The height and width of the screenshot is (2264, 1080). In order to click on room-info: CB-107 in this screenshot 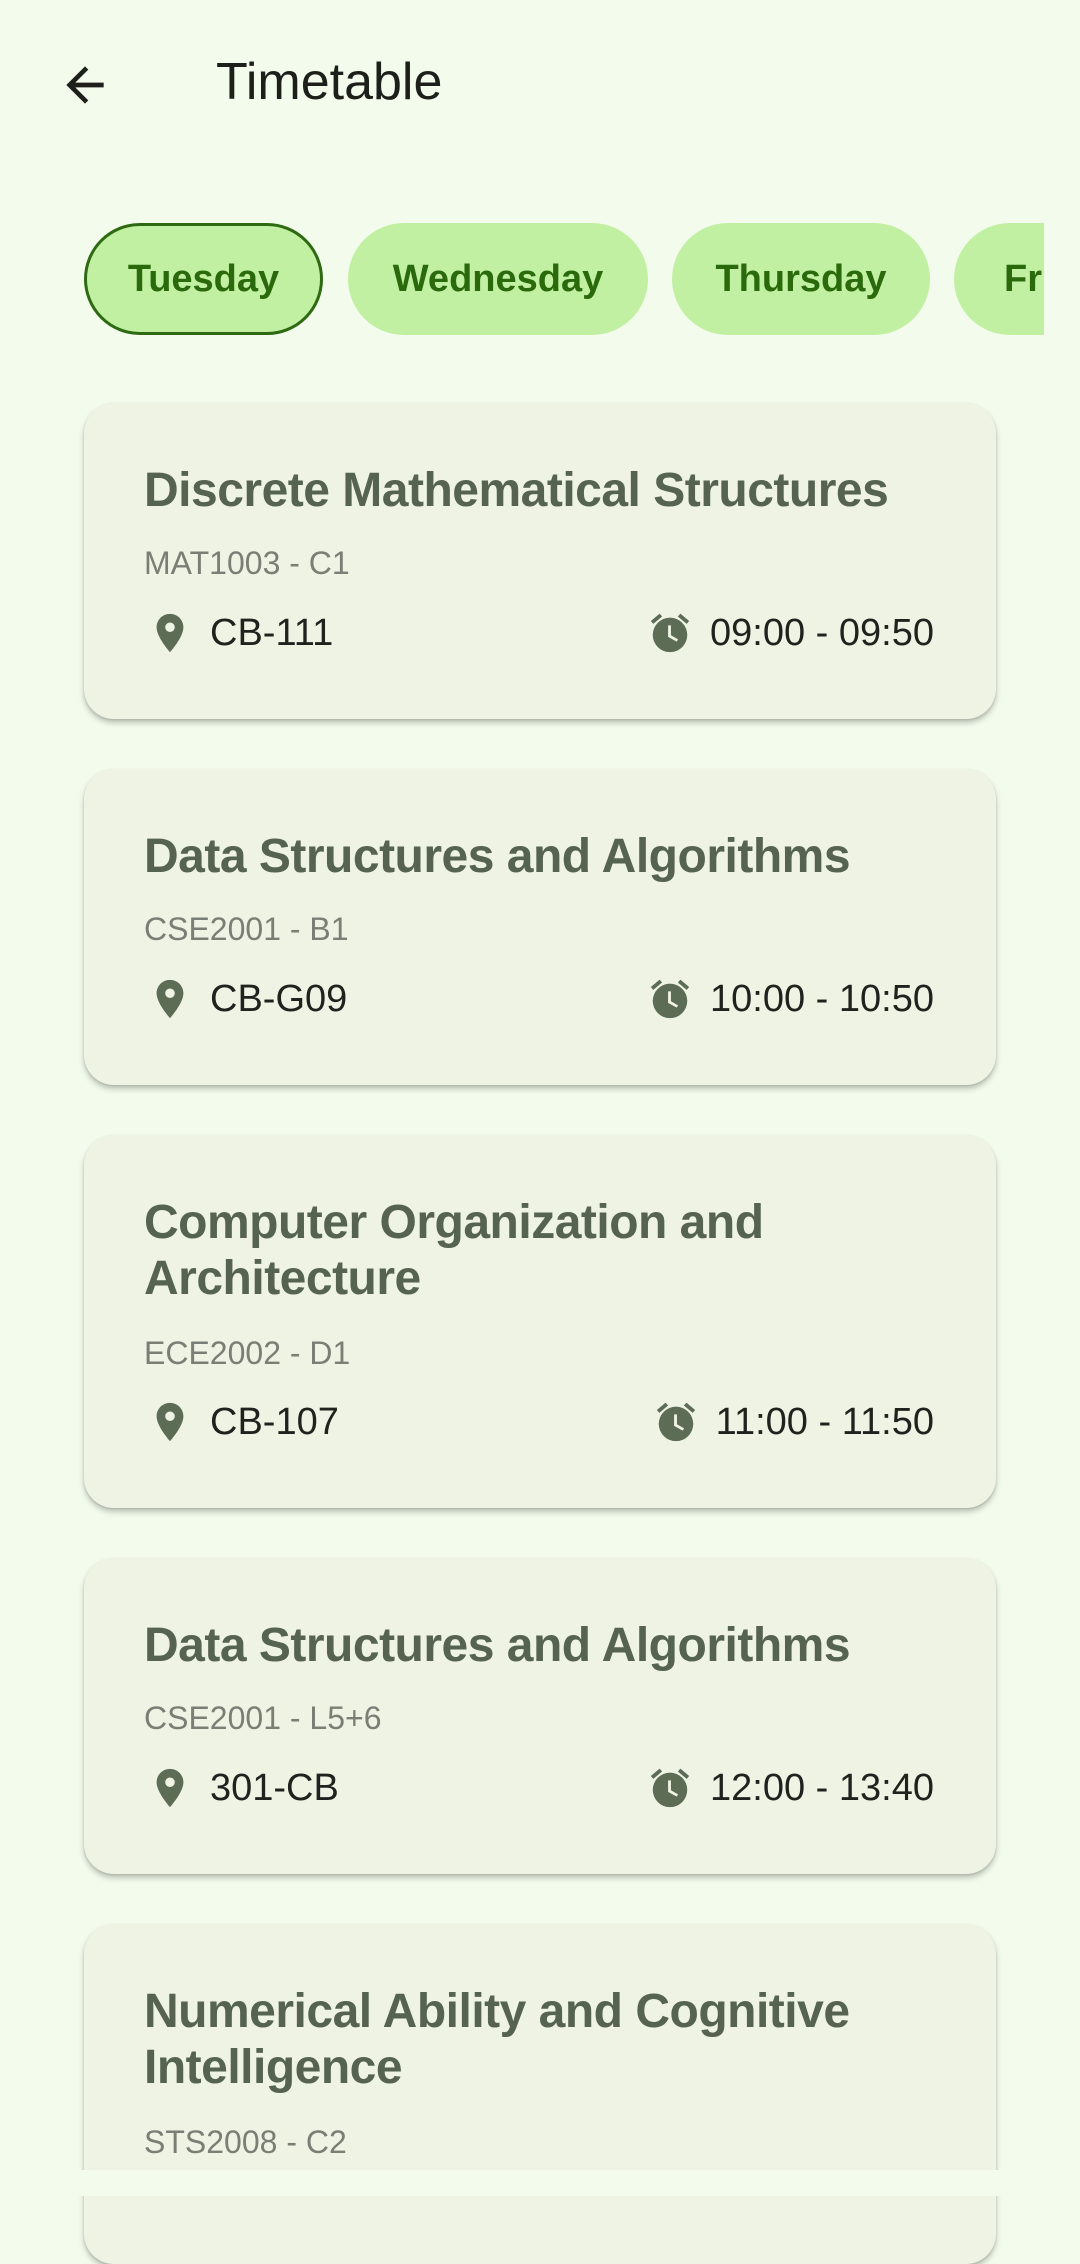, I will do `click(241, 1422)`.